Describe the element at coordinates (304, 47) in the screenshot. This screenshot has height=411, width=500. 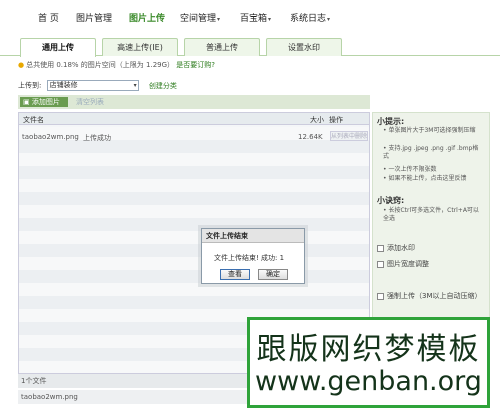
I see `tab-watermark-settings: 设置水印` at that location.